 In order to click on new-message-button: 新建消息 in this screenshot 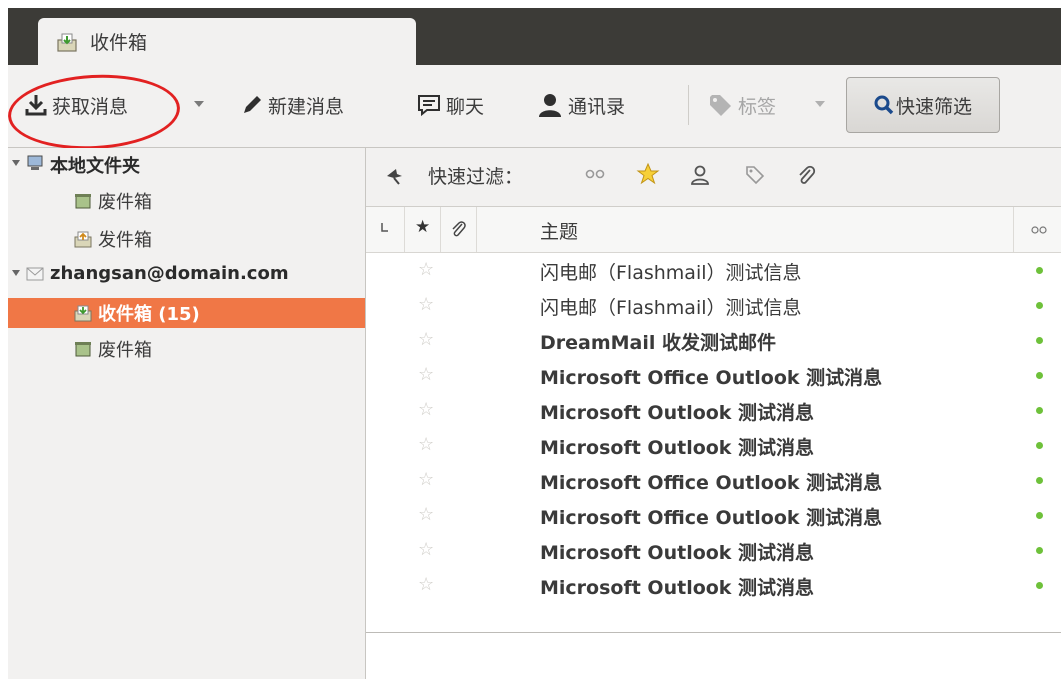, I will do `click(292, 105)`.